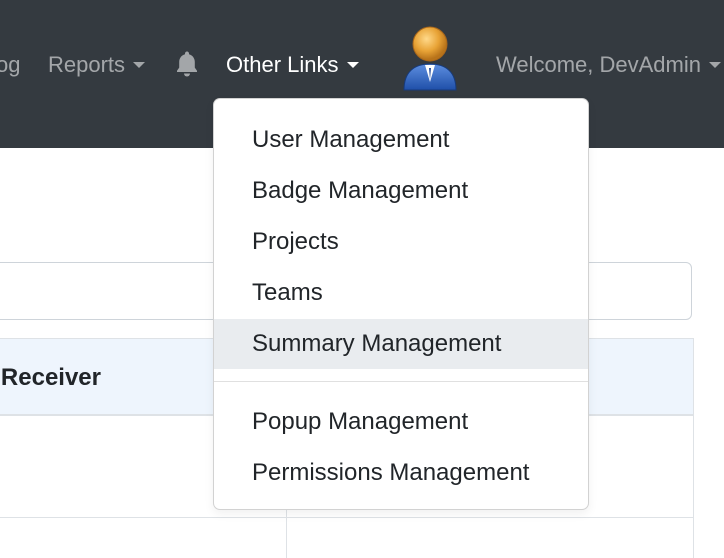 The image size is (724, 558). I want to click on nav-link-other-links: Other Links, so click(292, 65).